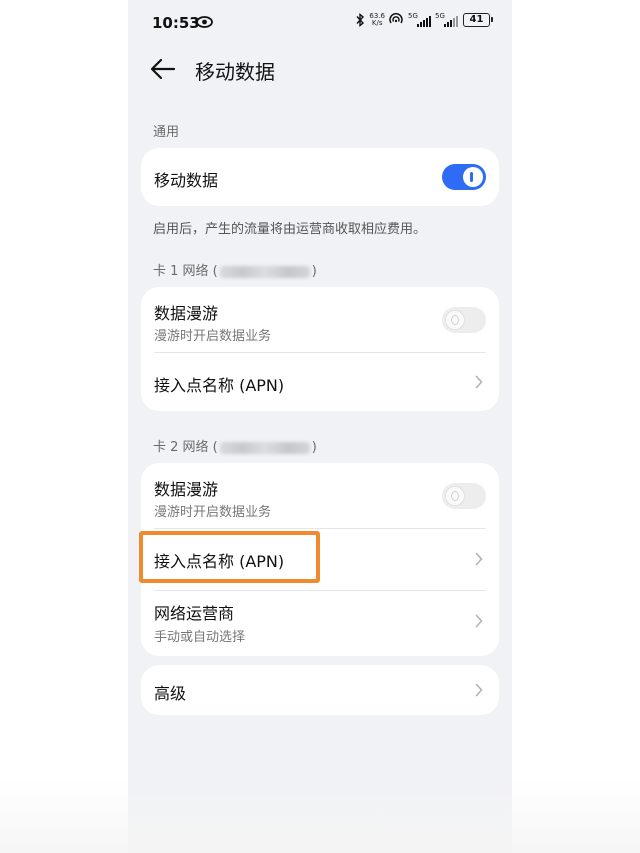 The image size is (640, 853). I want to click on speed-unit: K/s, so click(377, 23).